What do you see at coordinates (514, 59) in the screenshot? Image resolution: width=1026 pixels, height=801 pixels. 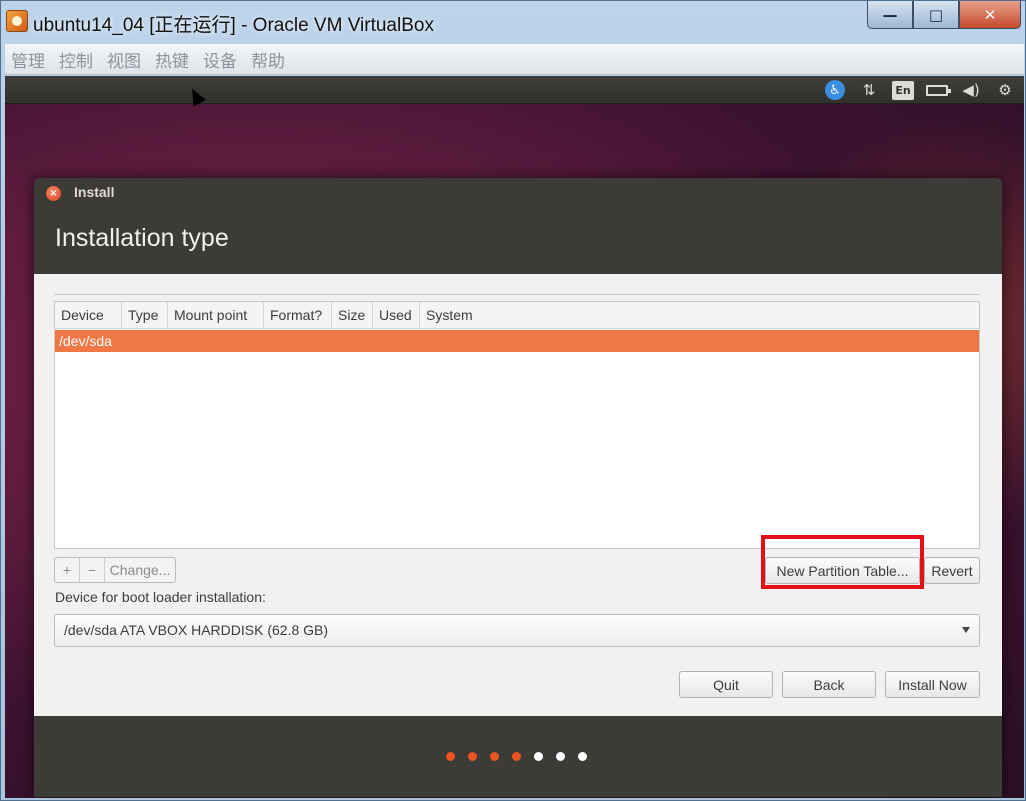 I see `menu-bar: 管理 控制 视图 热键 设备 帮助` at bounding box center [514, 59].